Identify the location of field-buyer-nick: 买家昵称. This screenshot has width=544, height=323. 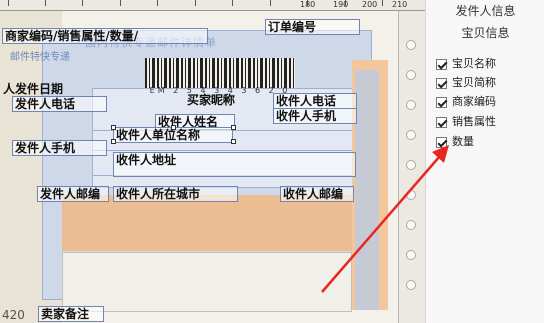
(211, 100).